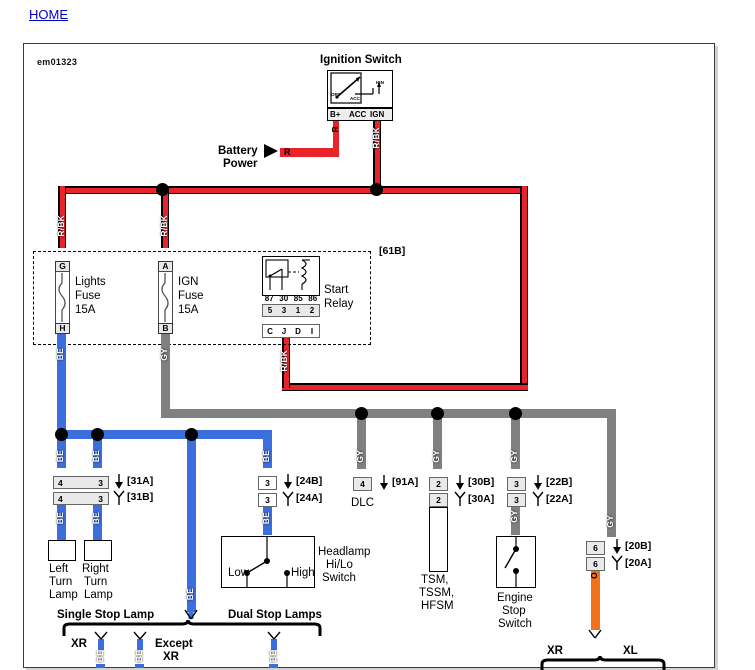  Describe the element at coordinates (384, 482) in the screenshot. I see `connector-female-icon-91a` at that location.